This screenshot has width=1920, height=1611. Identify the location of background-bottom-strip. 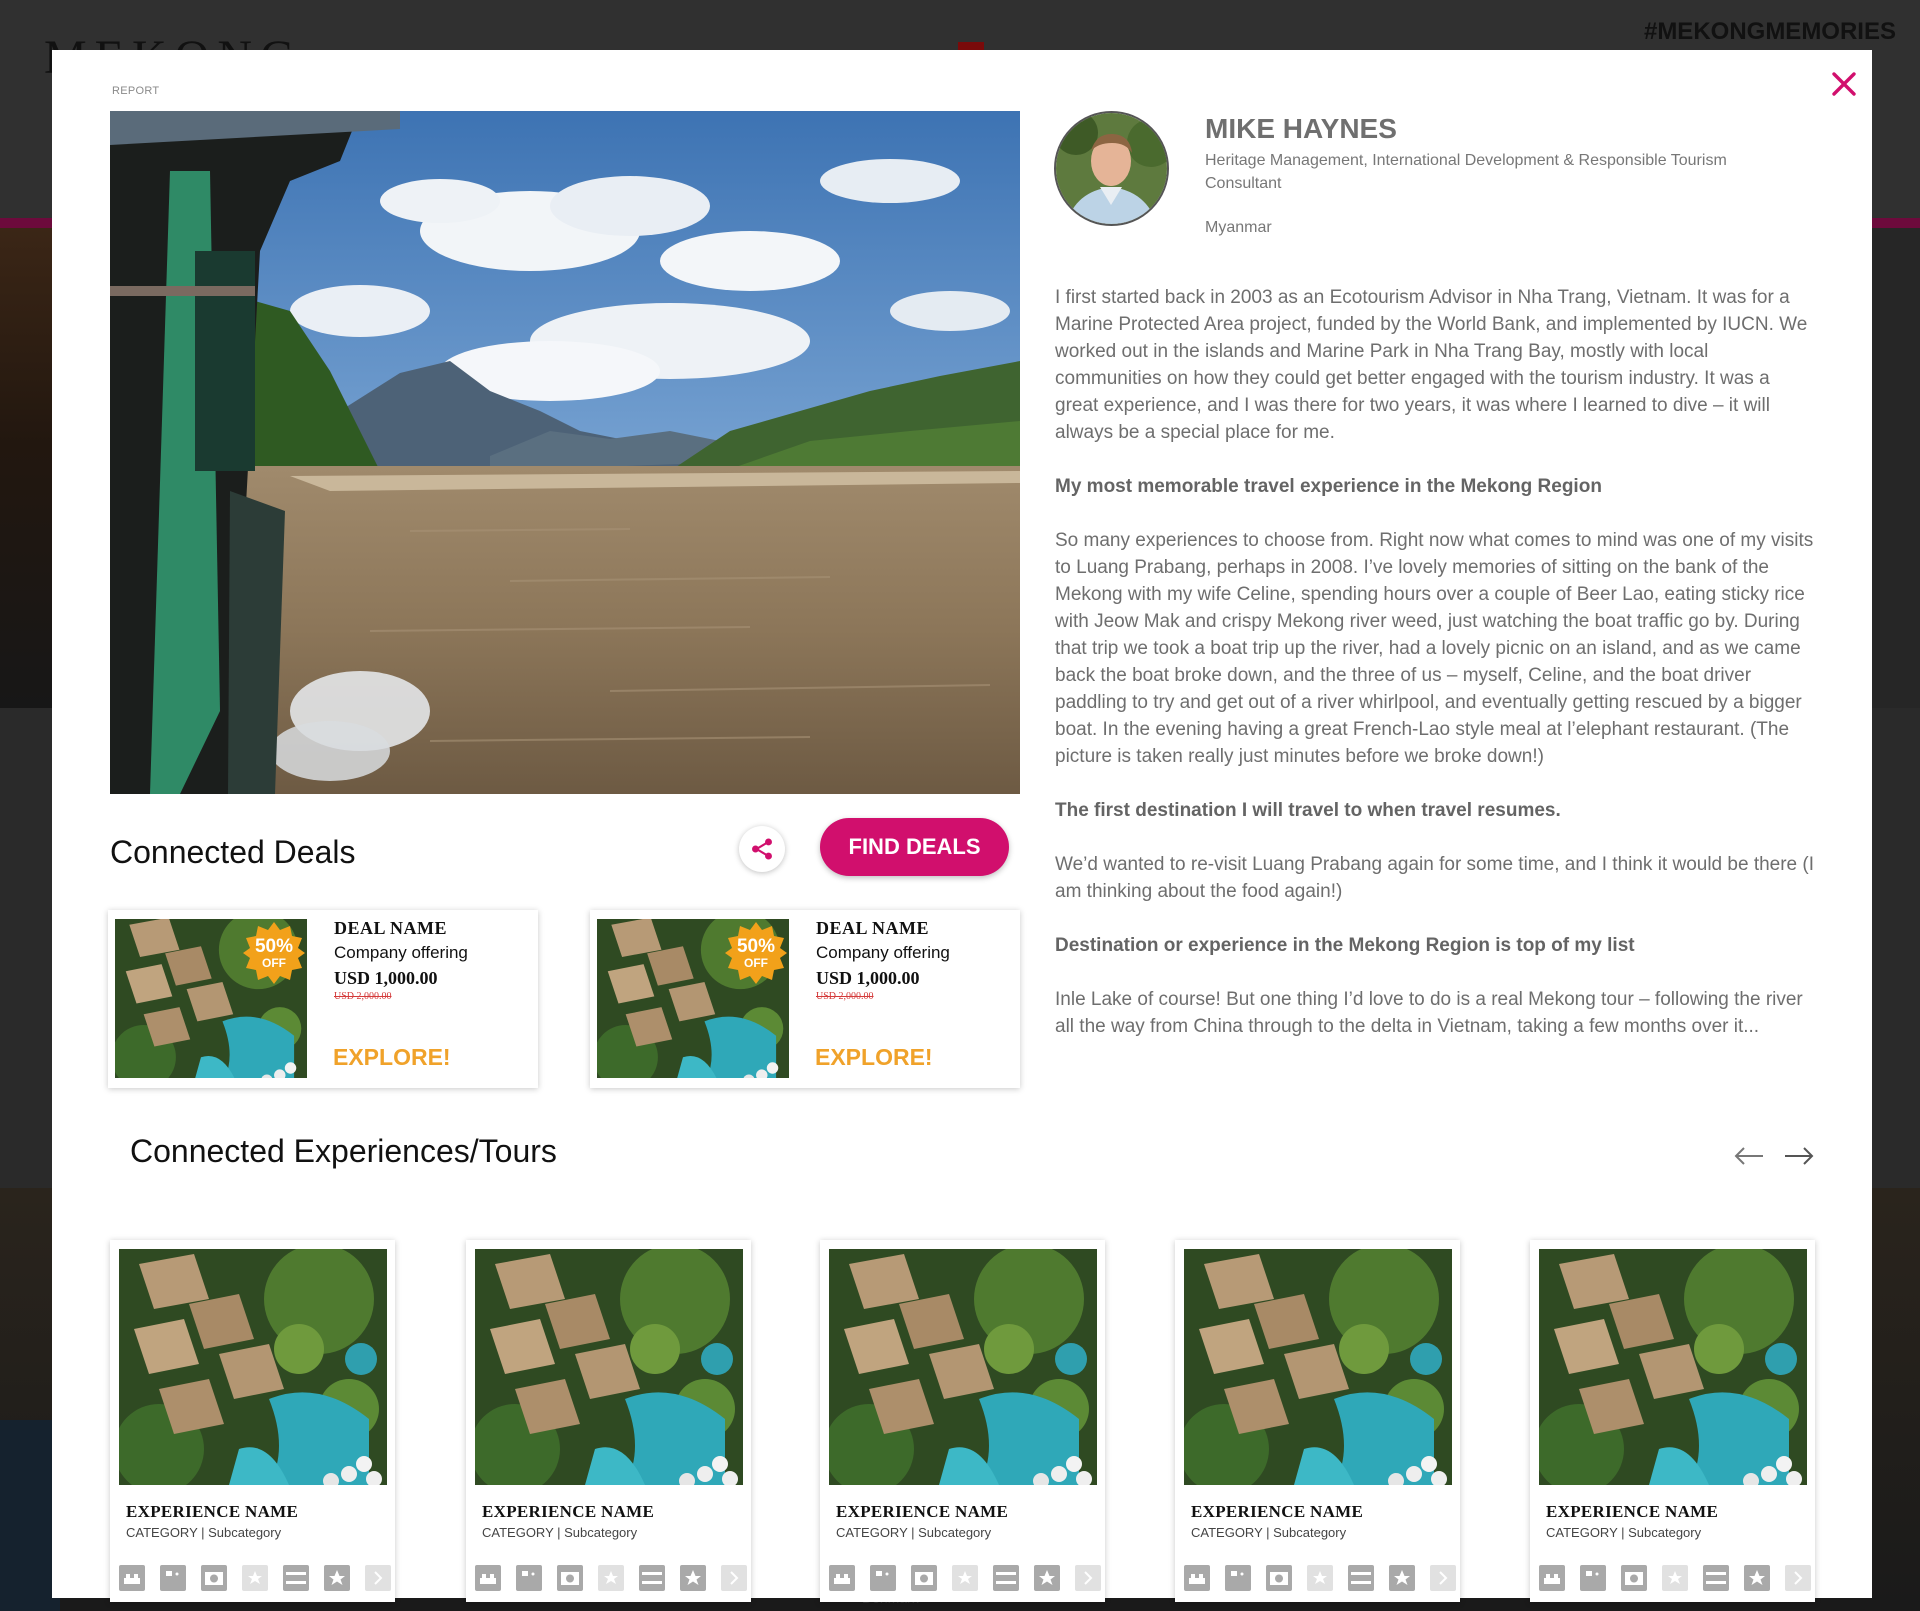
(30, 1515).